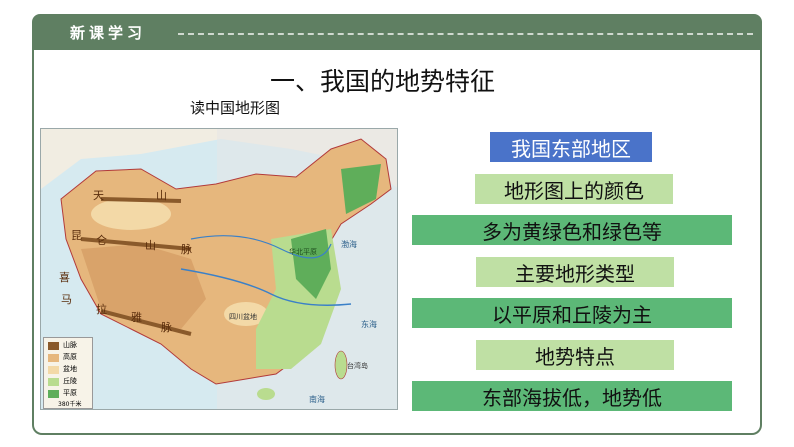 The height and width of the screenshot is (447, 794). I want to click on map-label: 台湾岛, so click(357, 366).